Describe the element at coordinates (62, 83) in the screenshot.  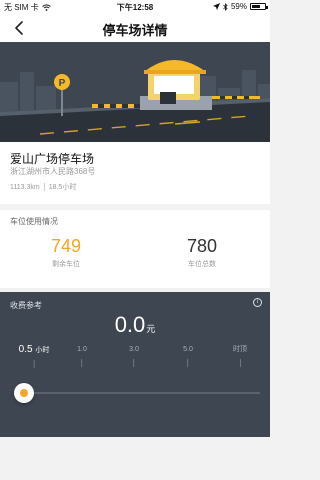
I see `parking-sign-letter: P` at that location.